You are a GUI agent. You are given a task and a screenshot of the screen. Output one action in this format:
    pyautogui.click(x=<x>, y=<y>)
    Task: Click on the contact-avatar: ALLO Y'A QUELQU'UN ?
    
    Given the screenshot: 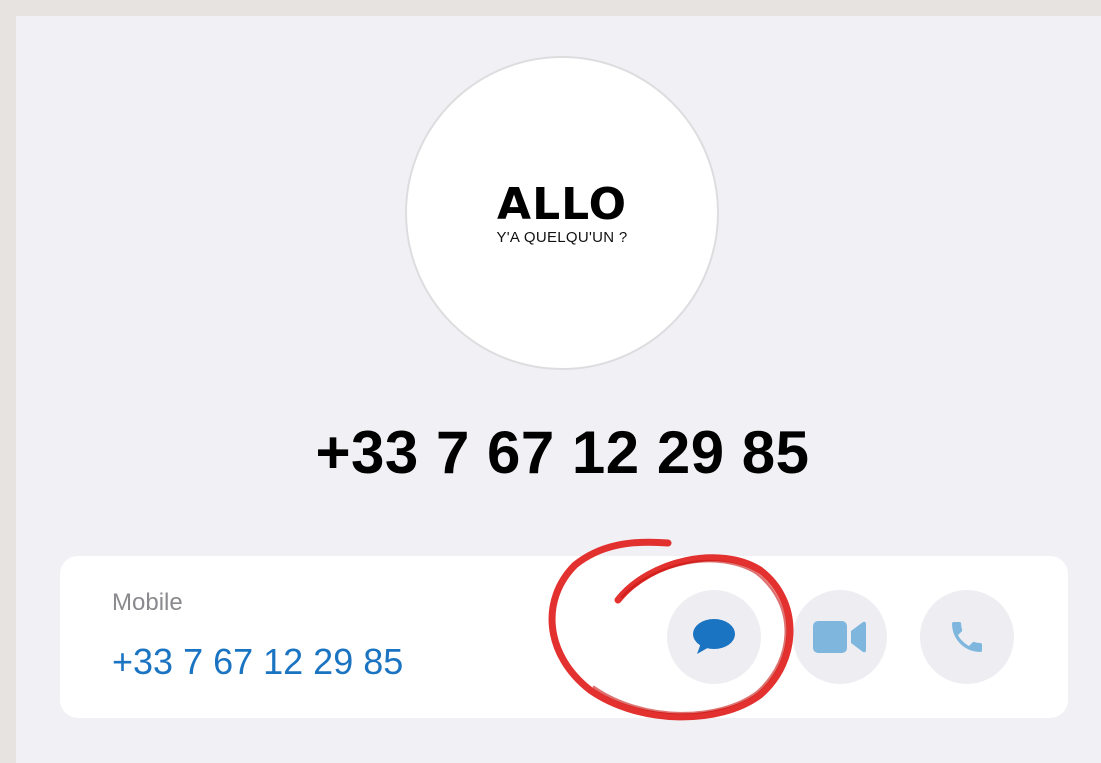 What is the action you would take?
    pyautogui.click(x=562, y=213)
    